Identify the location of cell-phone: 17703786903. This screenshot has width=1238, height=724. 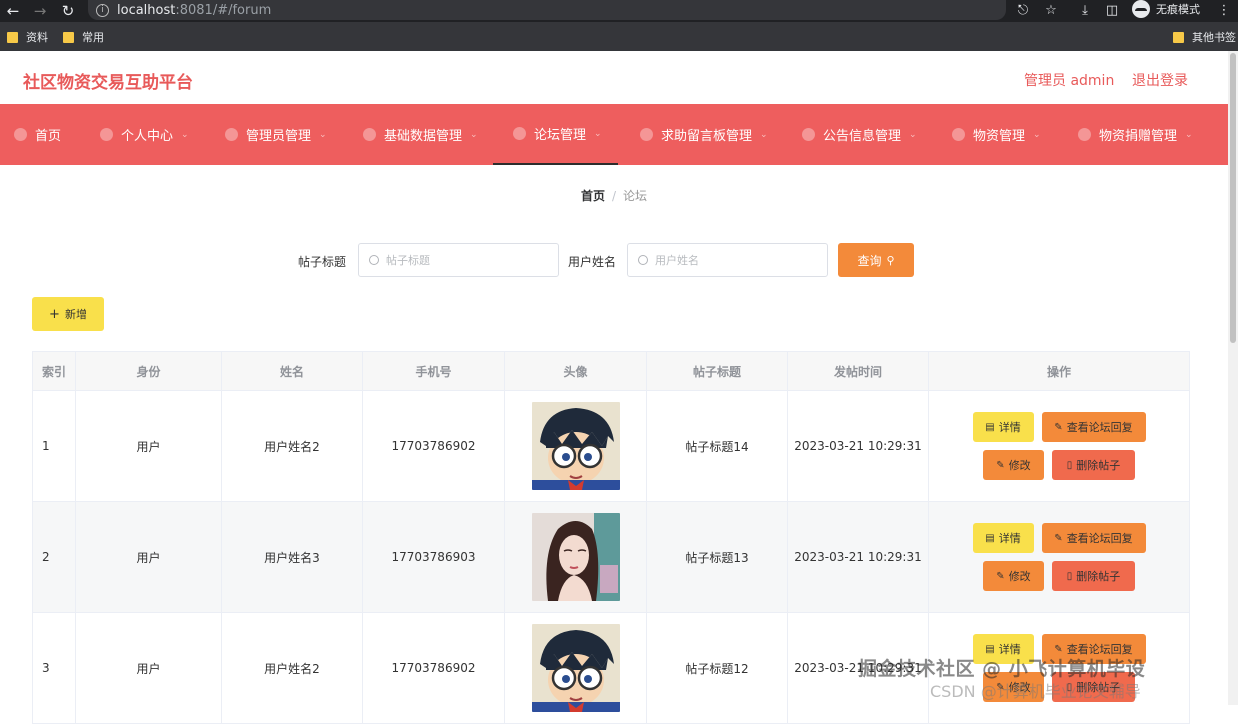
(434, 557).